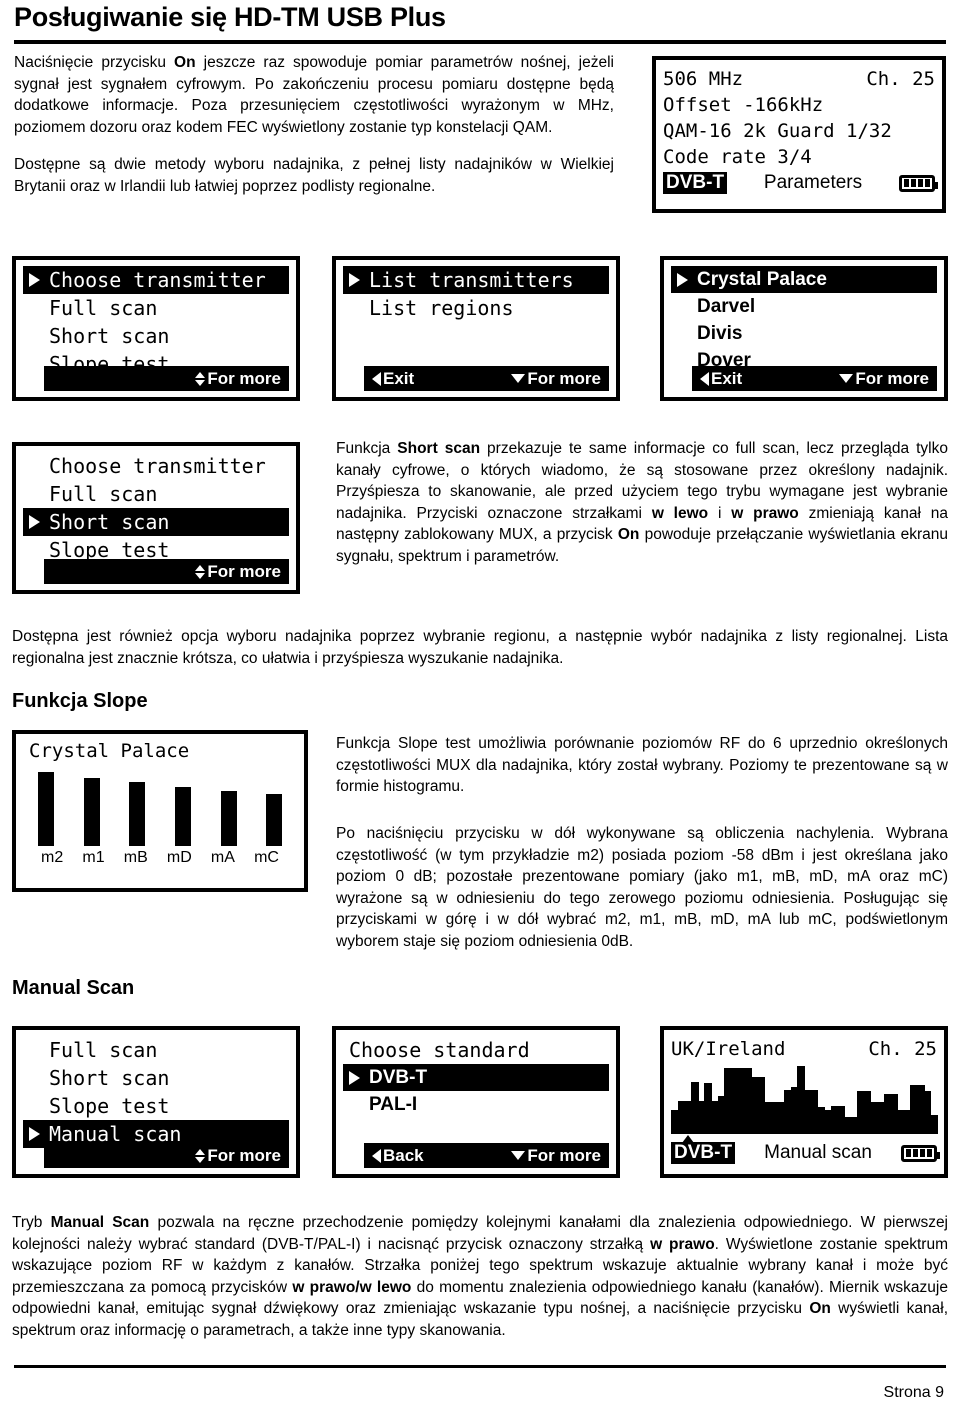 Image resolution: width=960 pixels, height=1410 pixels. I want to click on lcd-spectrum-screen: UK/Ireland Ch. 25 DVB-T Manual scan, so click(804, 1102).